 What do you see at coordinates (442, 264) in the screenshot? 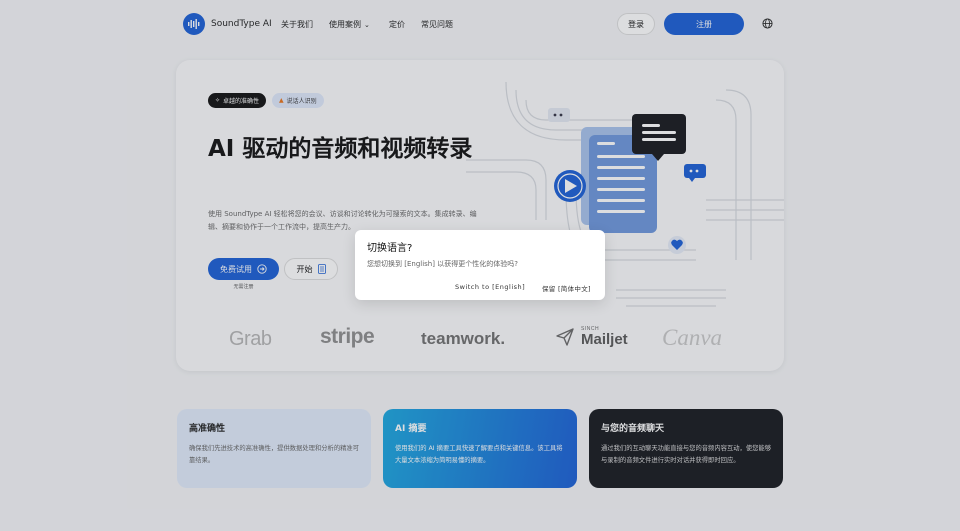
I see `dialog-message: 您想切换到 [English] 以获得更个性化的体验吗?` at bounding box center [442, 264].